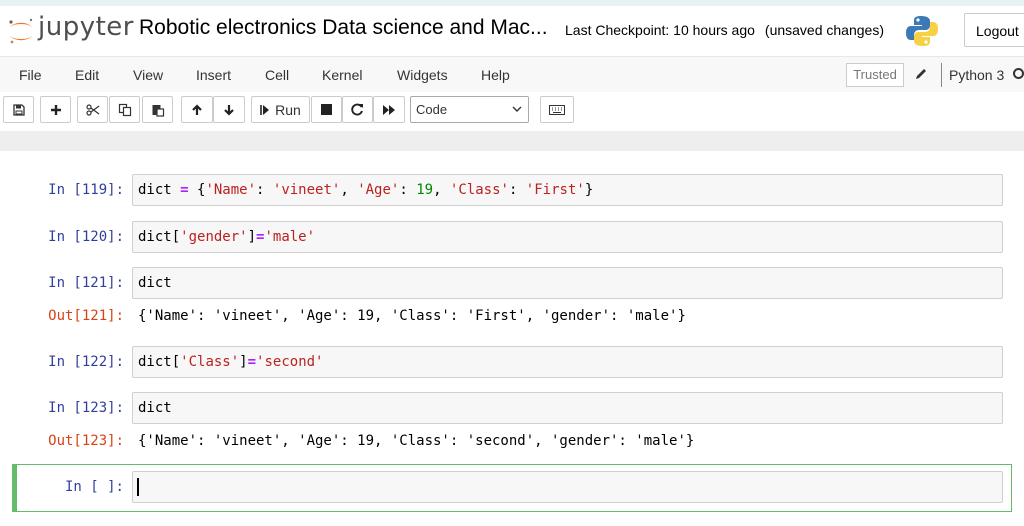 The height and width of the screenshot is (526, 1024). I want to click on jupyter-logo-icon, so click(21, 31).